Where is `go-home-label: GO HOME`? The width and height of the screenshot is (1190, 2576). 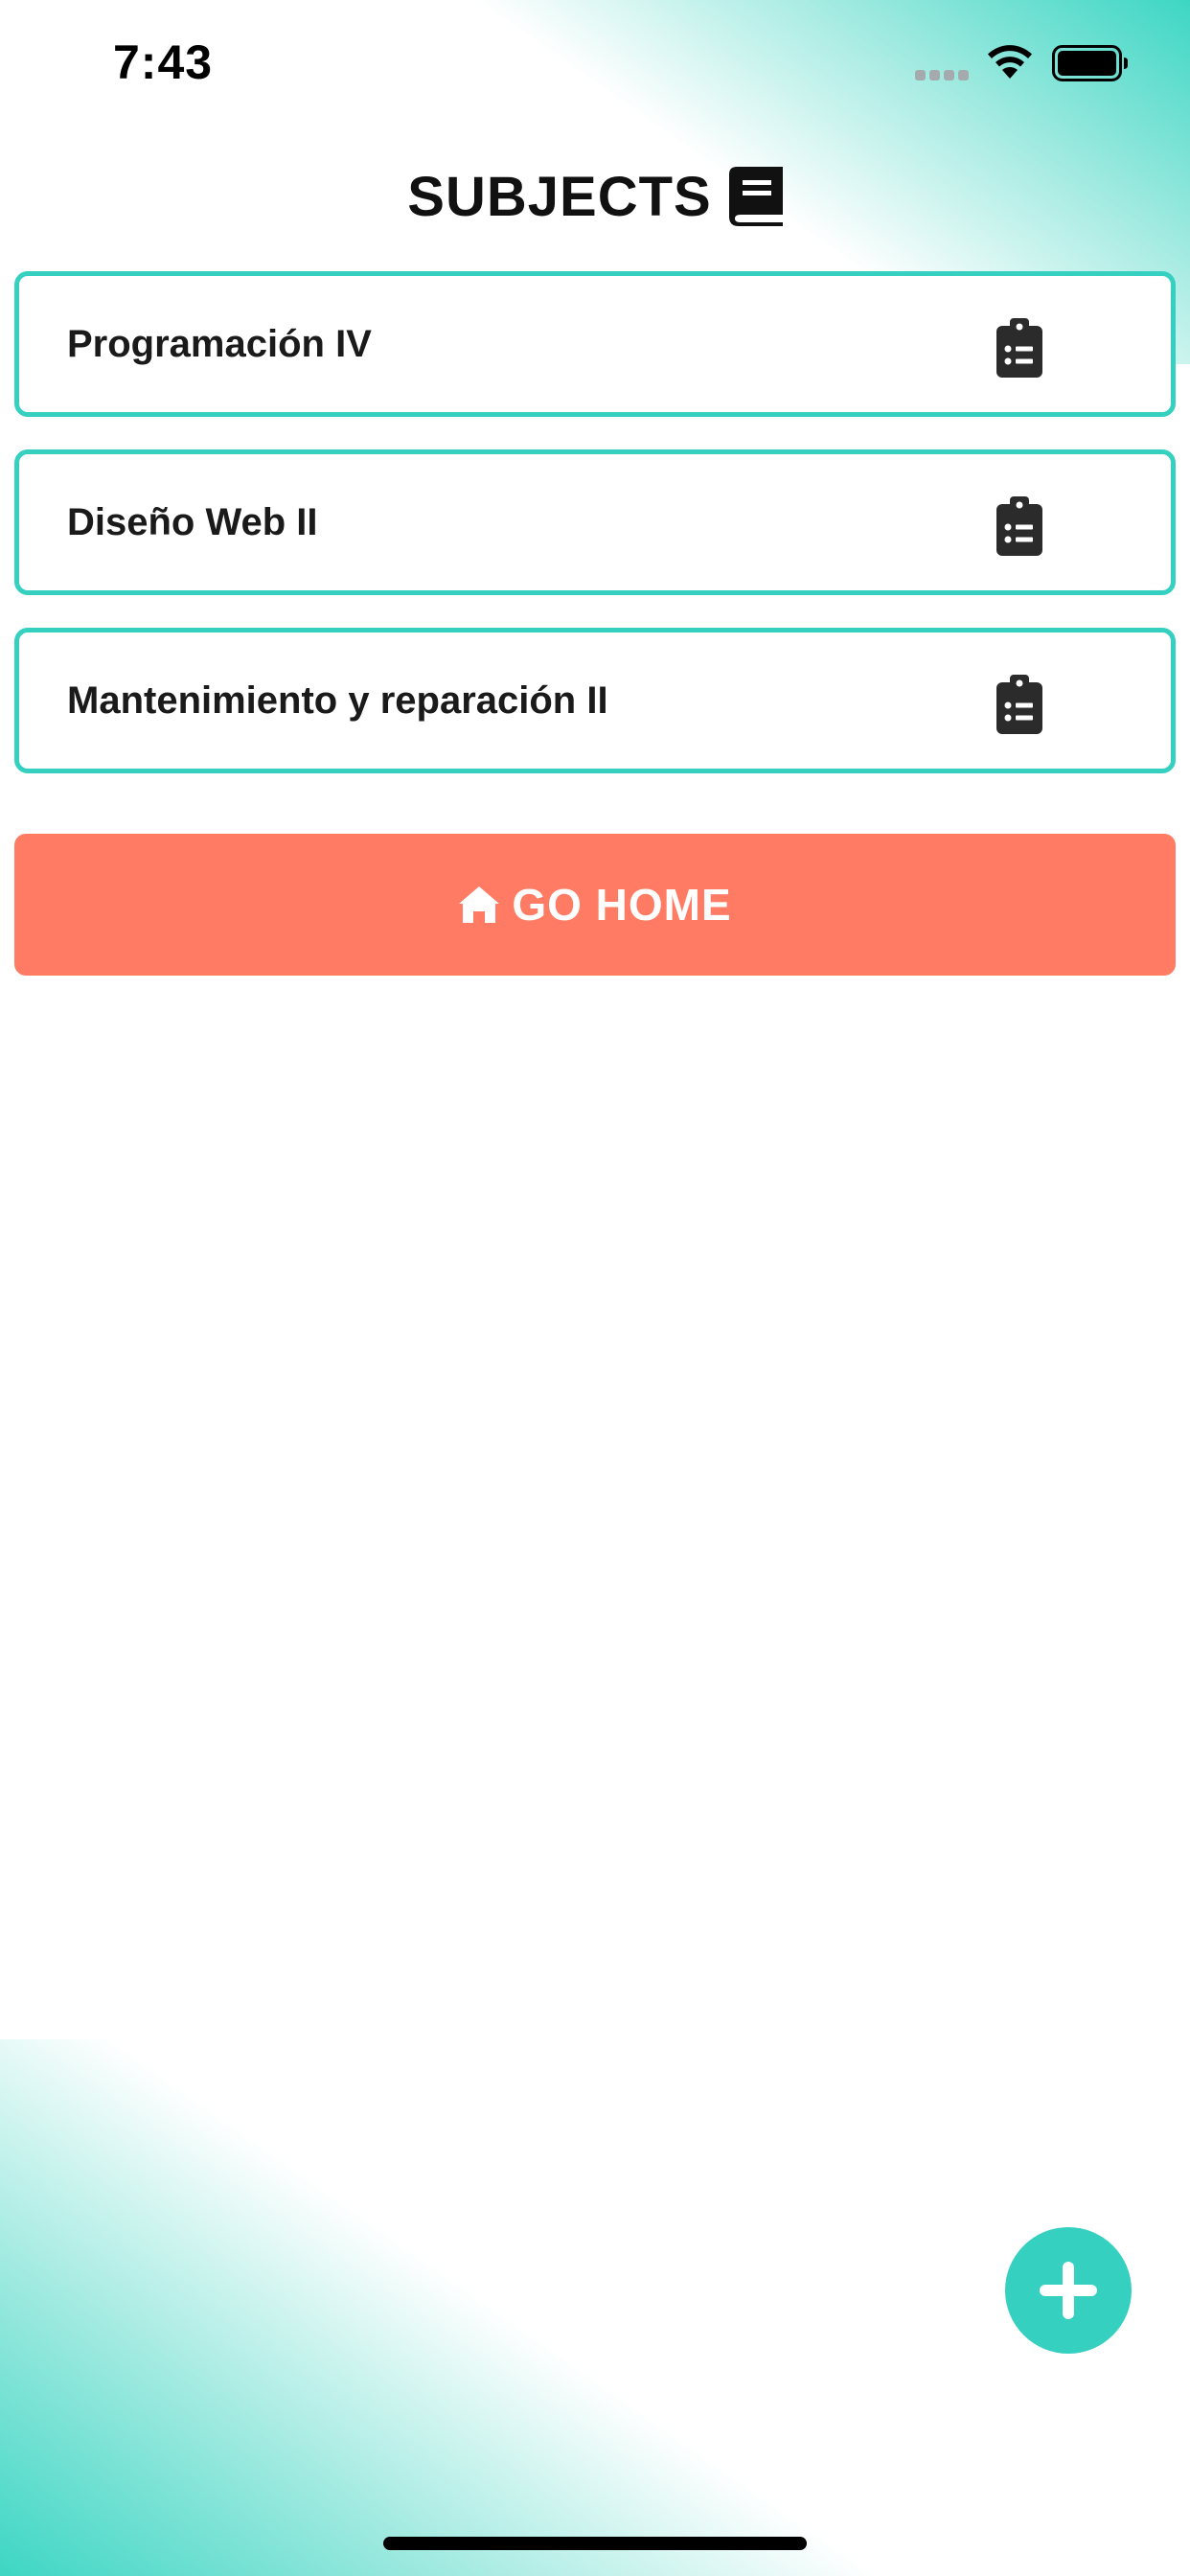
go-home-label: GO HOME is located at coordinates (622, 905).